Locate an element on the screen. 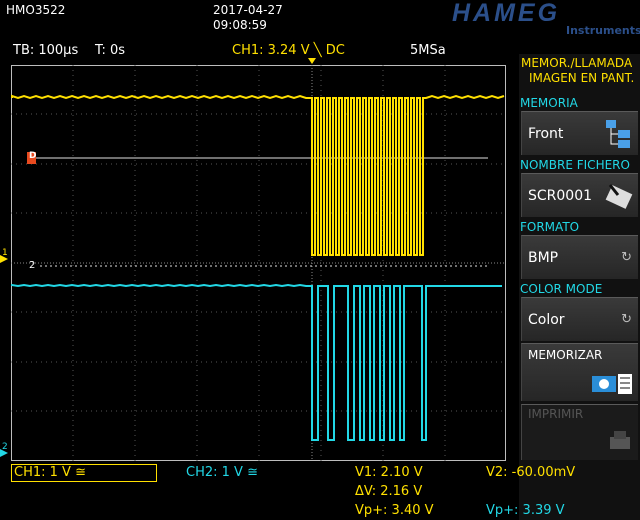  folder-tree-icon is located at coordinates (619, 136).